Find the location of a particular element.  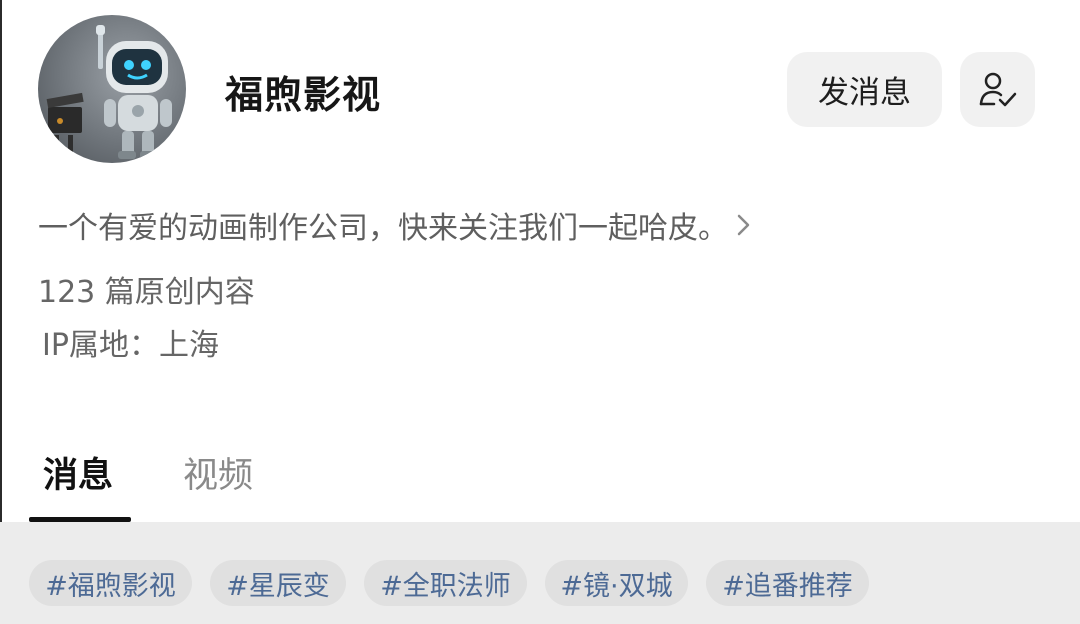

bio-text: 一个有爱的动画制作公司，快来关注我们一起哈皮。 is located at coordinates (383, 228).